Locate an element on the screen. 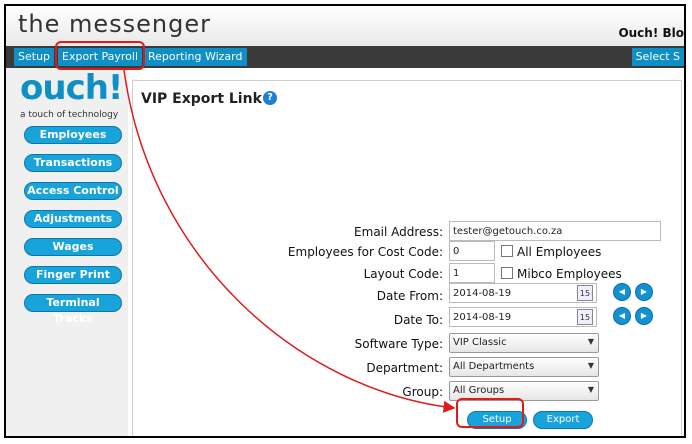  department-select: All Departments ▼ is located at coordinates (524, 367).